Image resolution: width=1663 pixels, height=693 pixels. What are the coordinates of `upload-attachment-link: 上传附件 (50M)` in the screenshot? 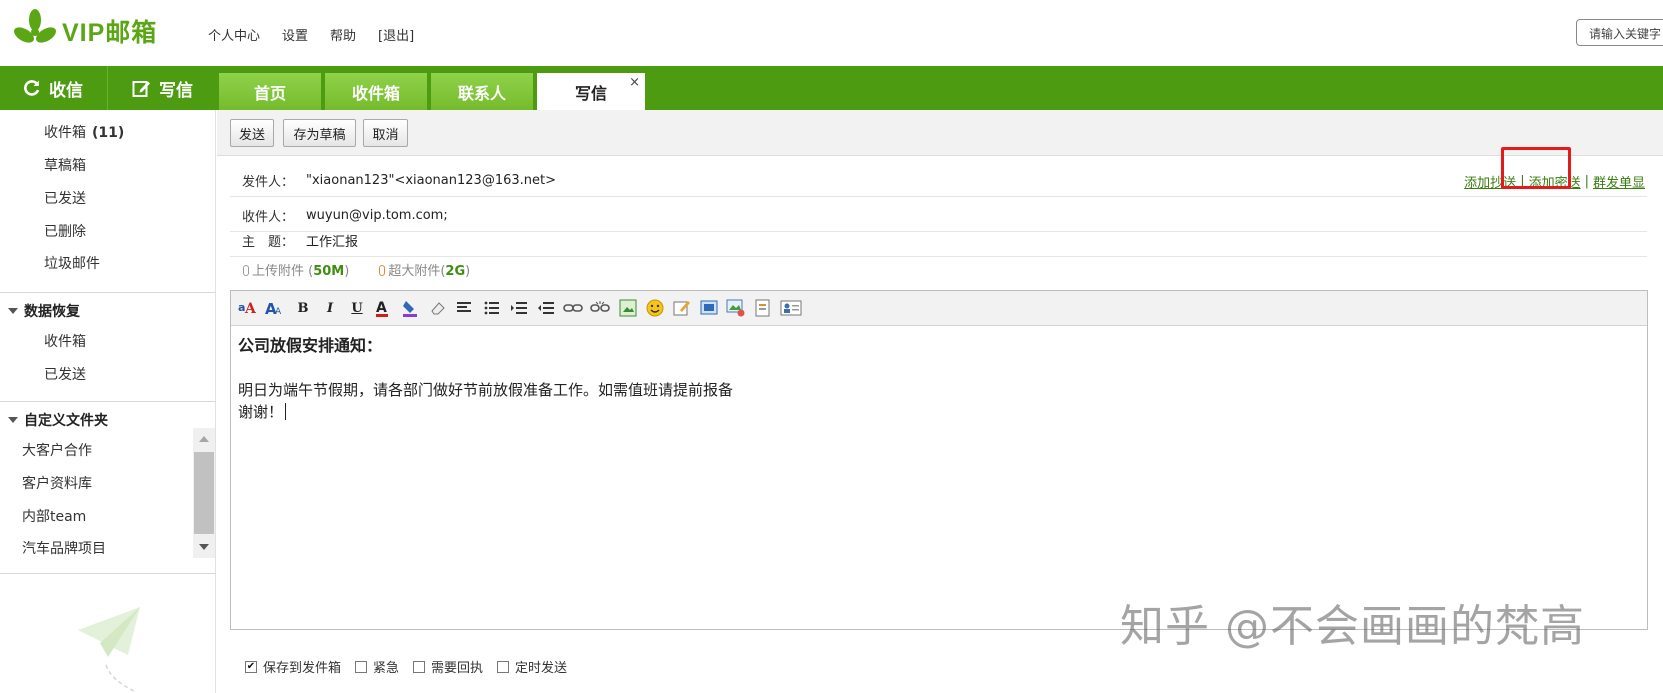 It's located at (296, 269).